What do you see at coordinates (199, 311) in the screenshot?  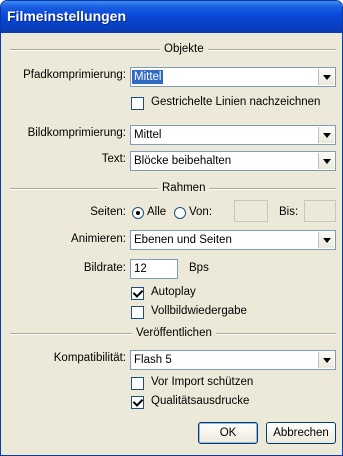 I see `fullscreen-label: Vollbildwiedergabe` at bounding box center [199, 311].